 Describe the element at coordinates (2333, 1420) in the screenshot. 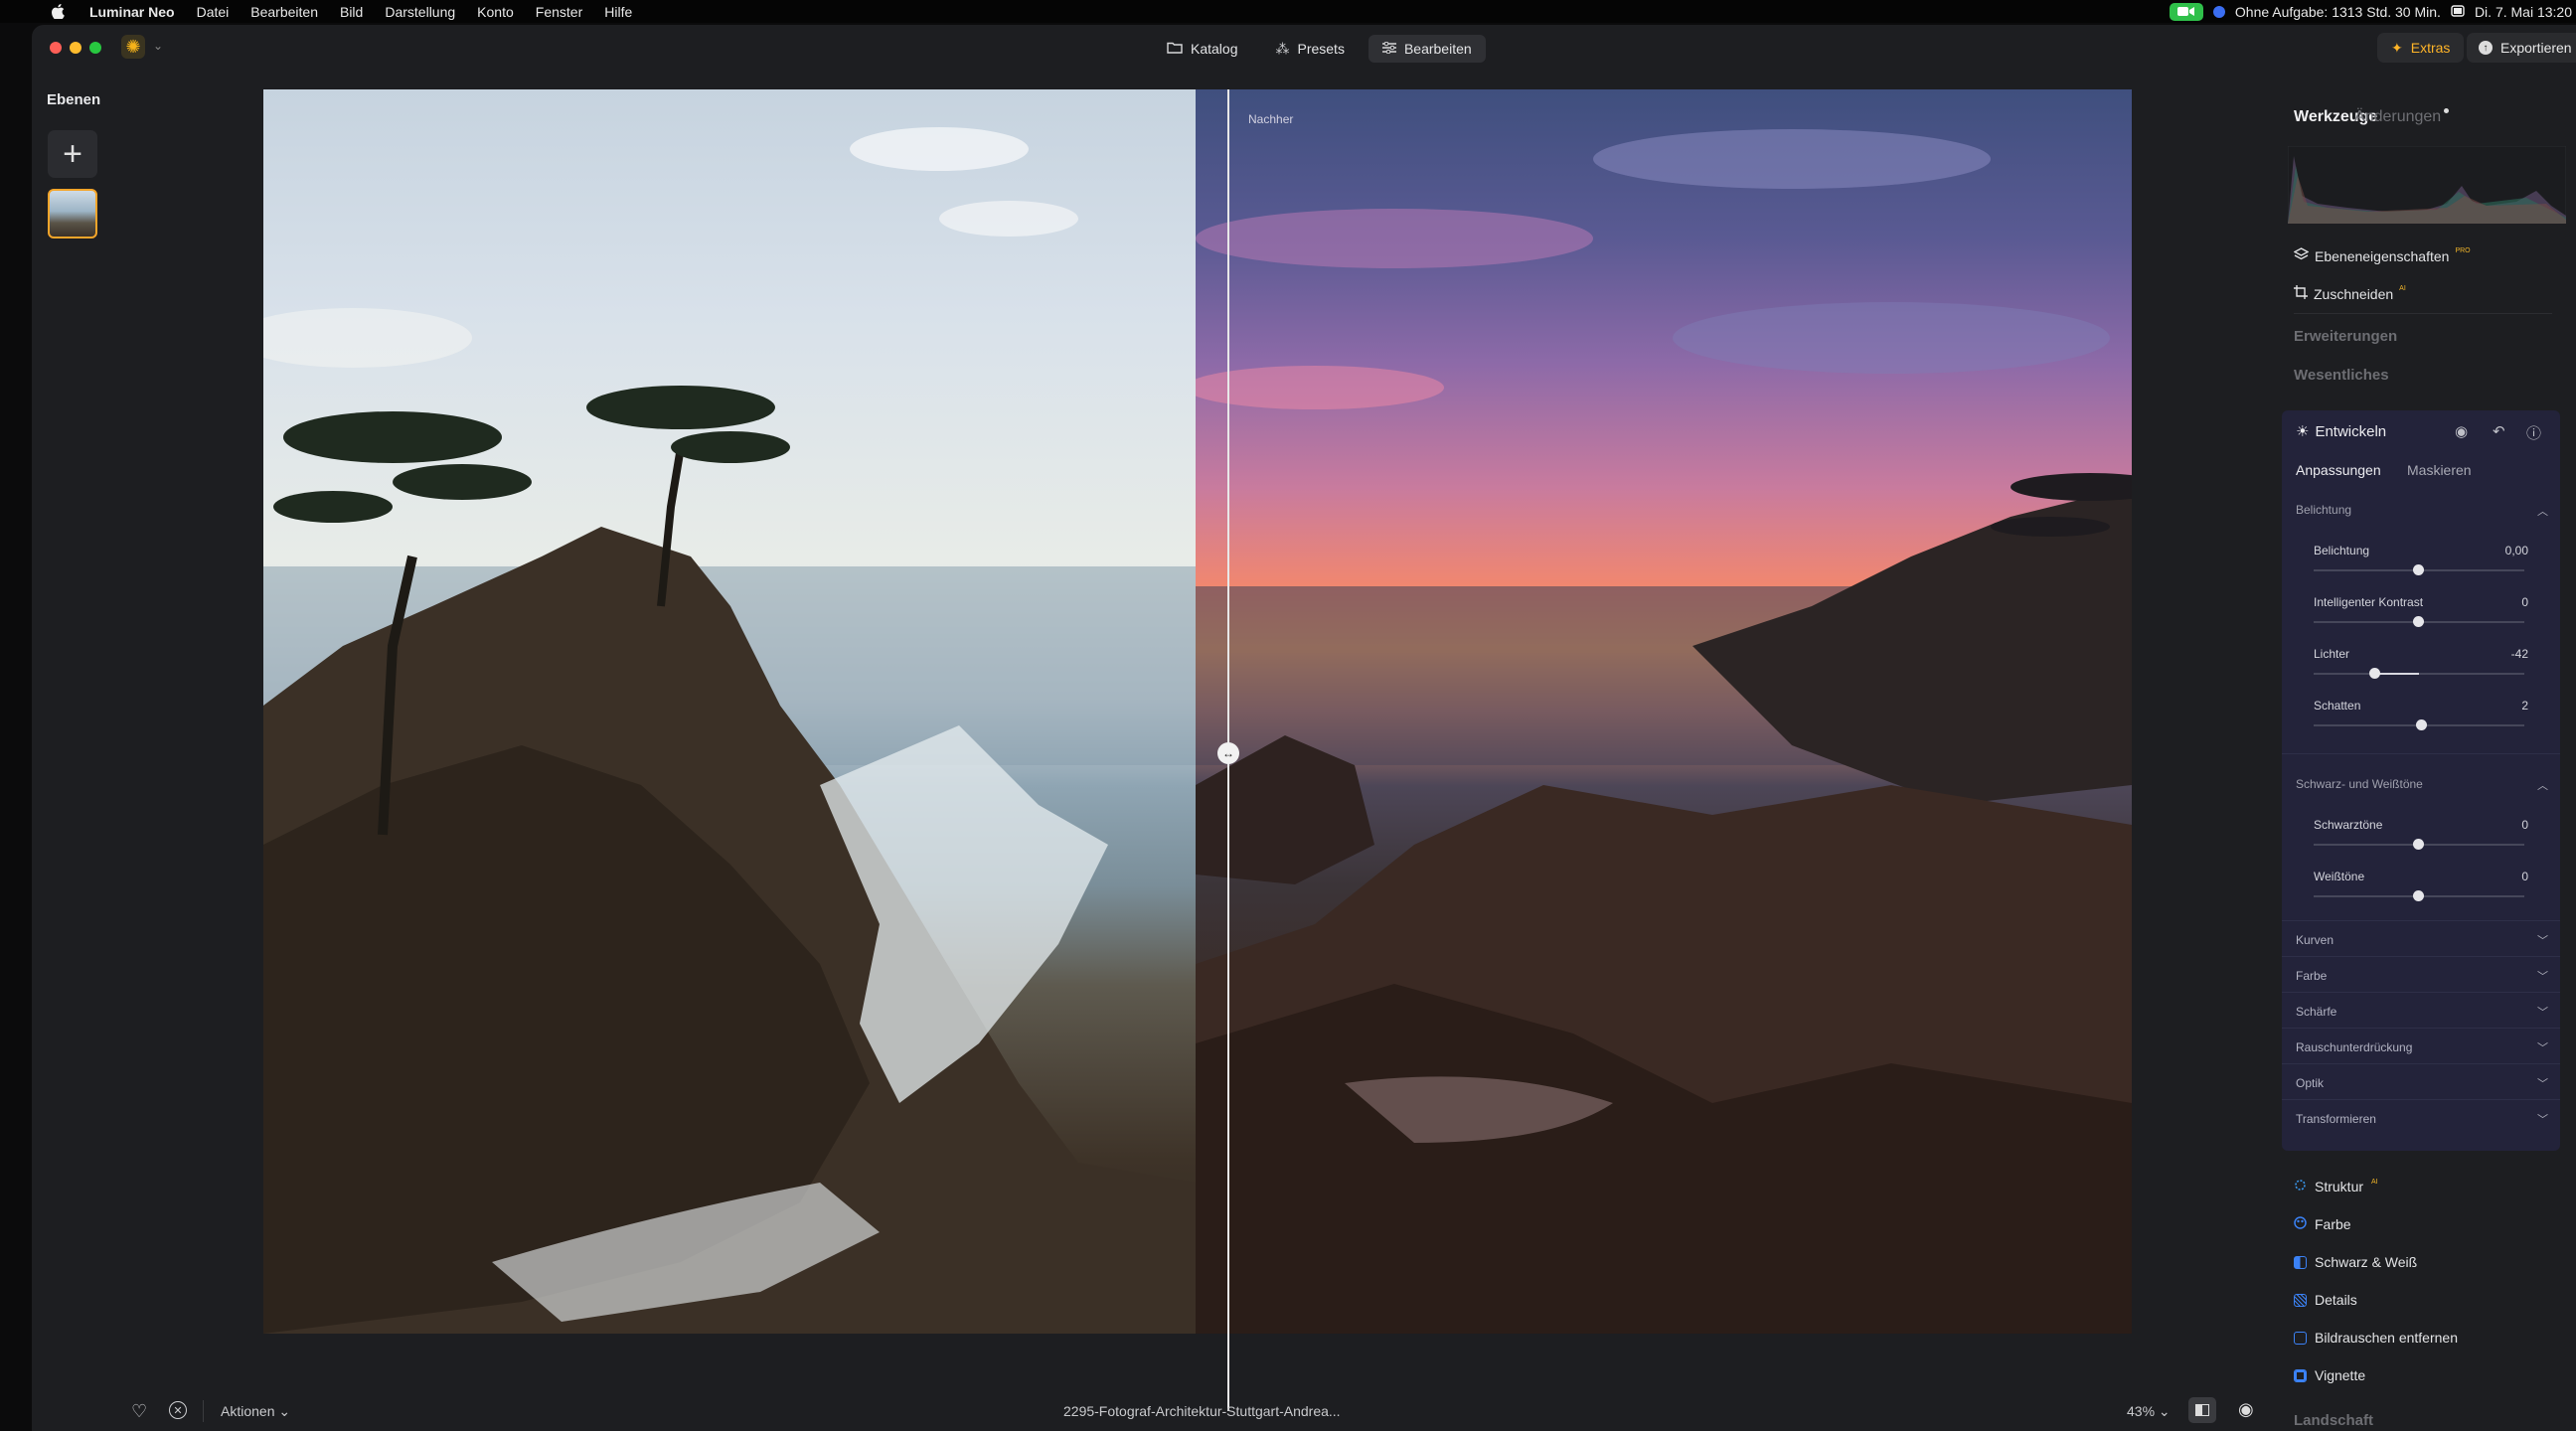

I see `section-landschaft: Landschaft` at that location.